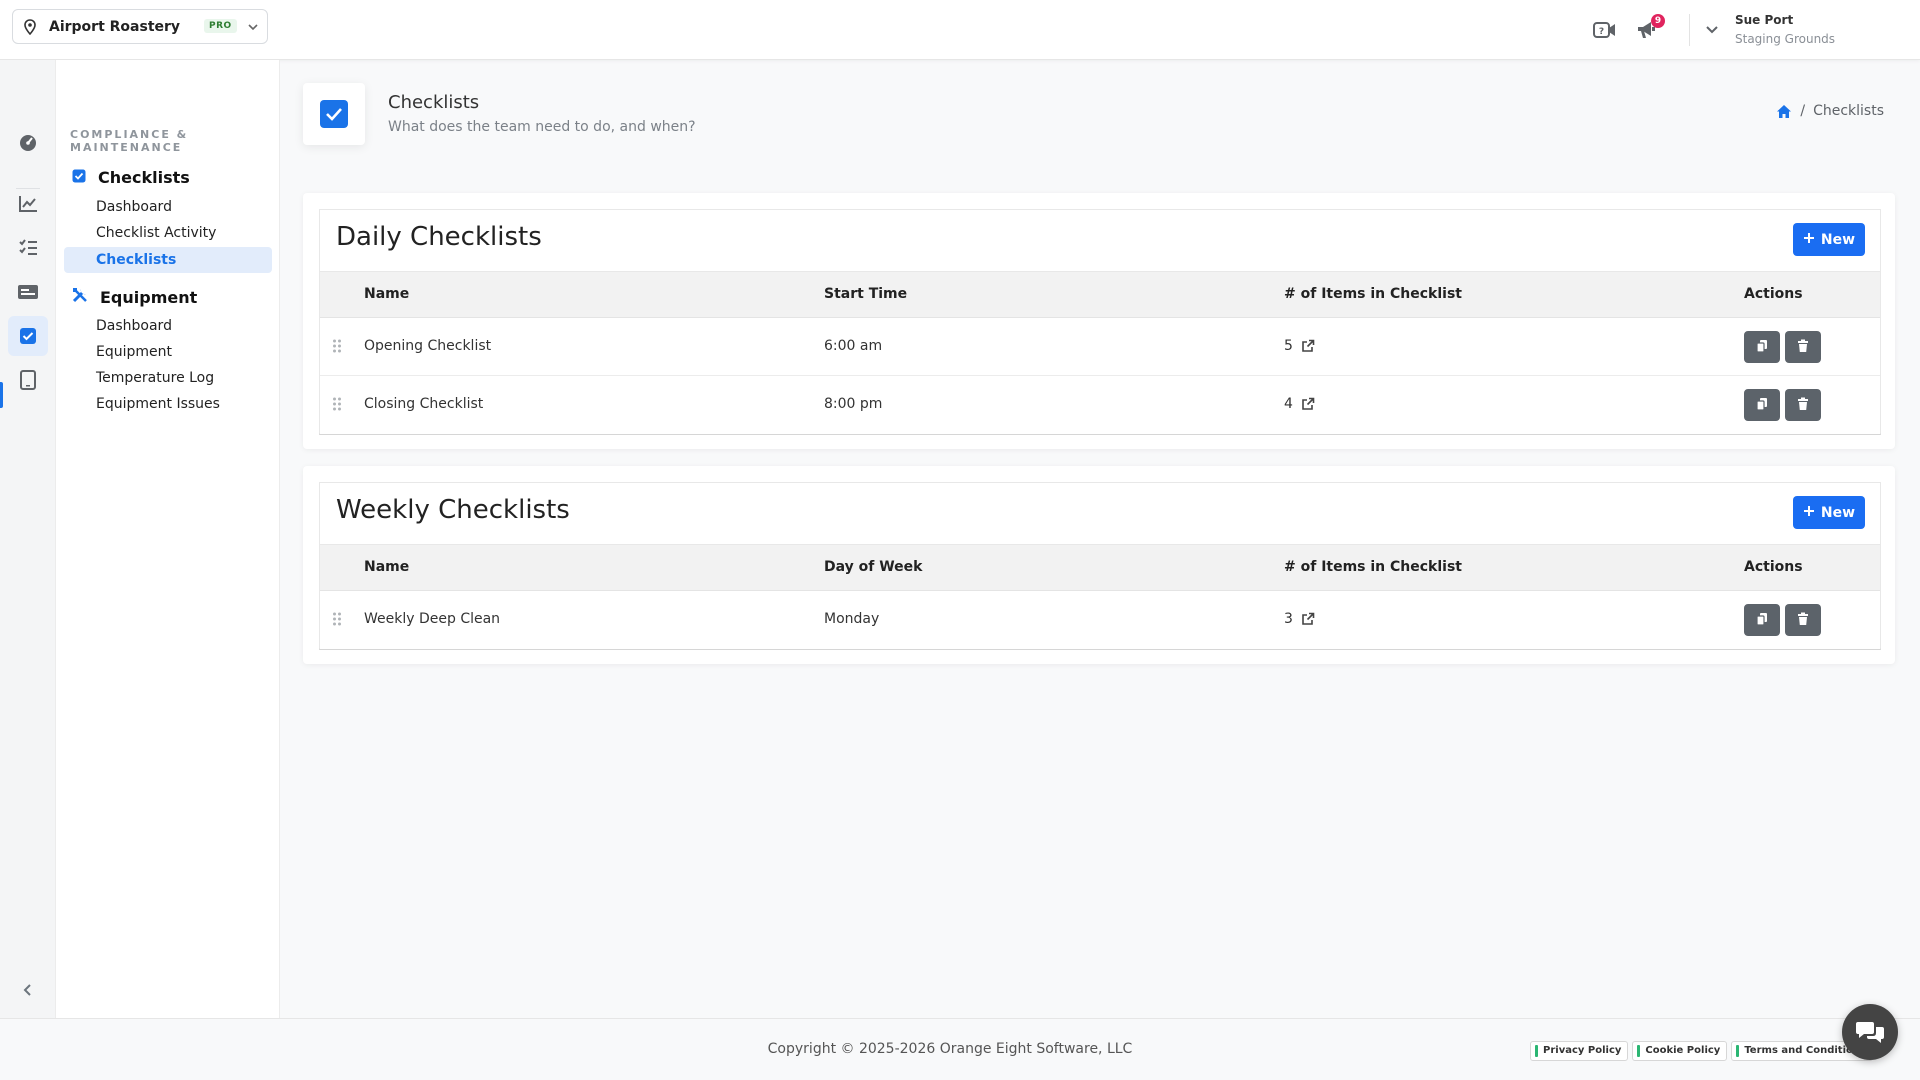 Image resolution: width=1920 pixels, height=1080 pixels. I want to click on item-count-value: 5, so click(1288, 346).